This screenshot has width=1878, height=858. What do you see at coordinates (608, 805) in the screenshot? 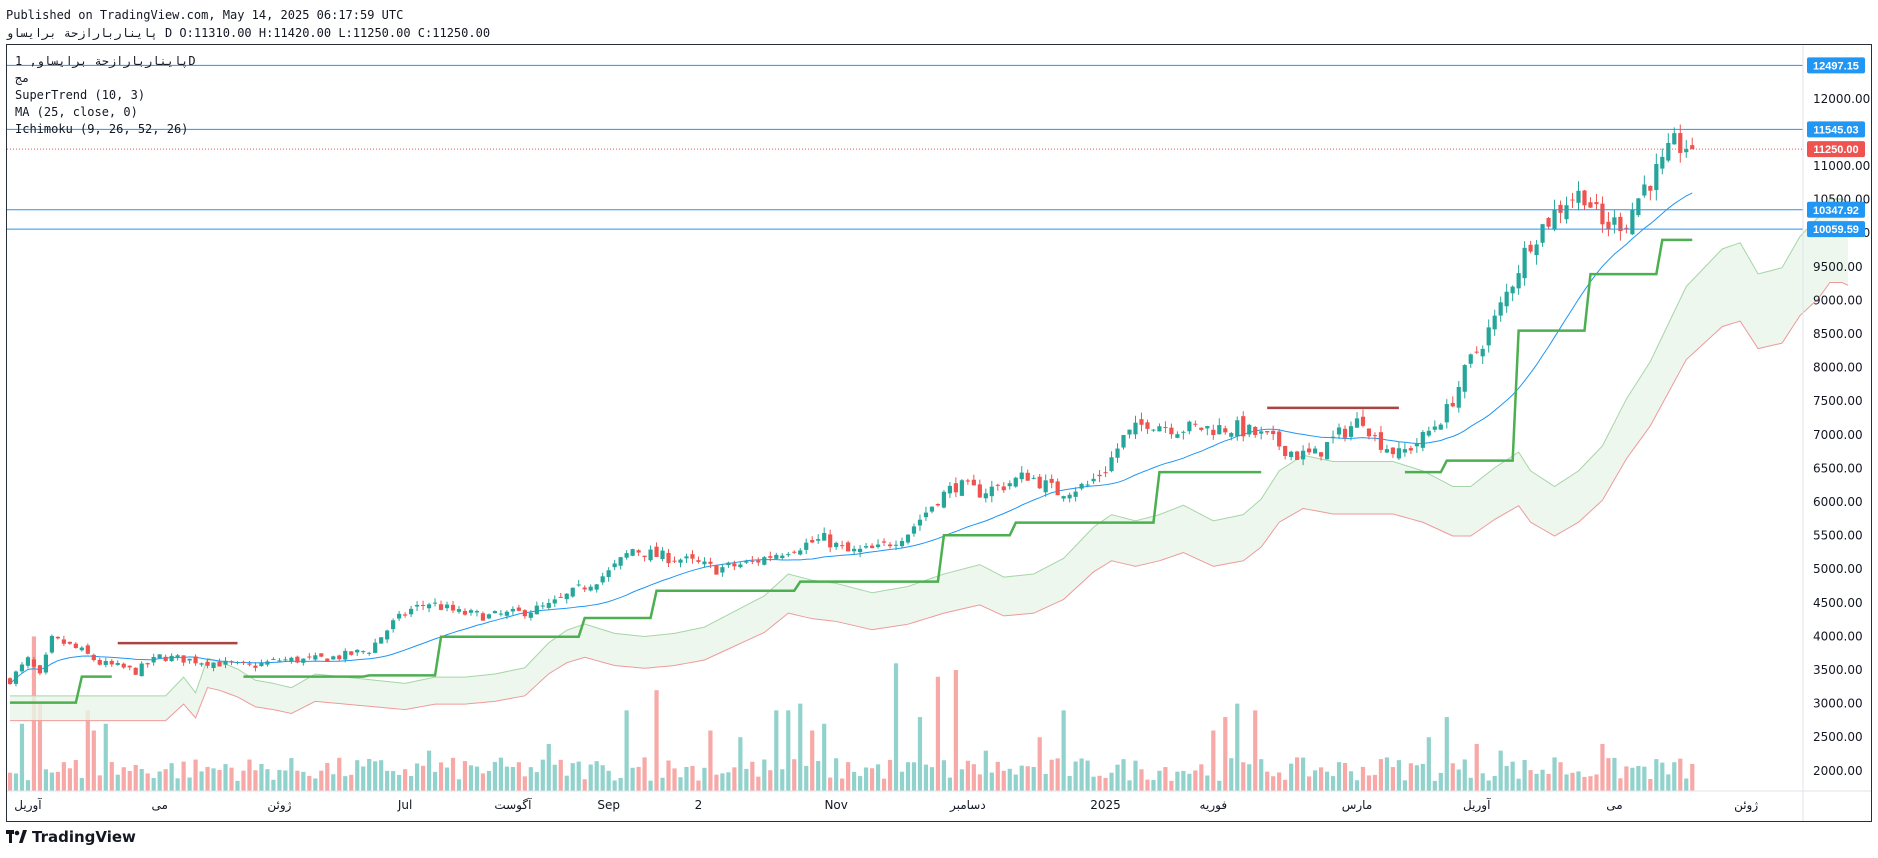
I see `time-tick-label: Sep` at bounding box center [608, 805].